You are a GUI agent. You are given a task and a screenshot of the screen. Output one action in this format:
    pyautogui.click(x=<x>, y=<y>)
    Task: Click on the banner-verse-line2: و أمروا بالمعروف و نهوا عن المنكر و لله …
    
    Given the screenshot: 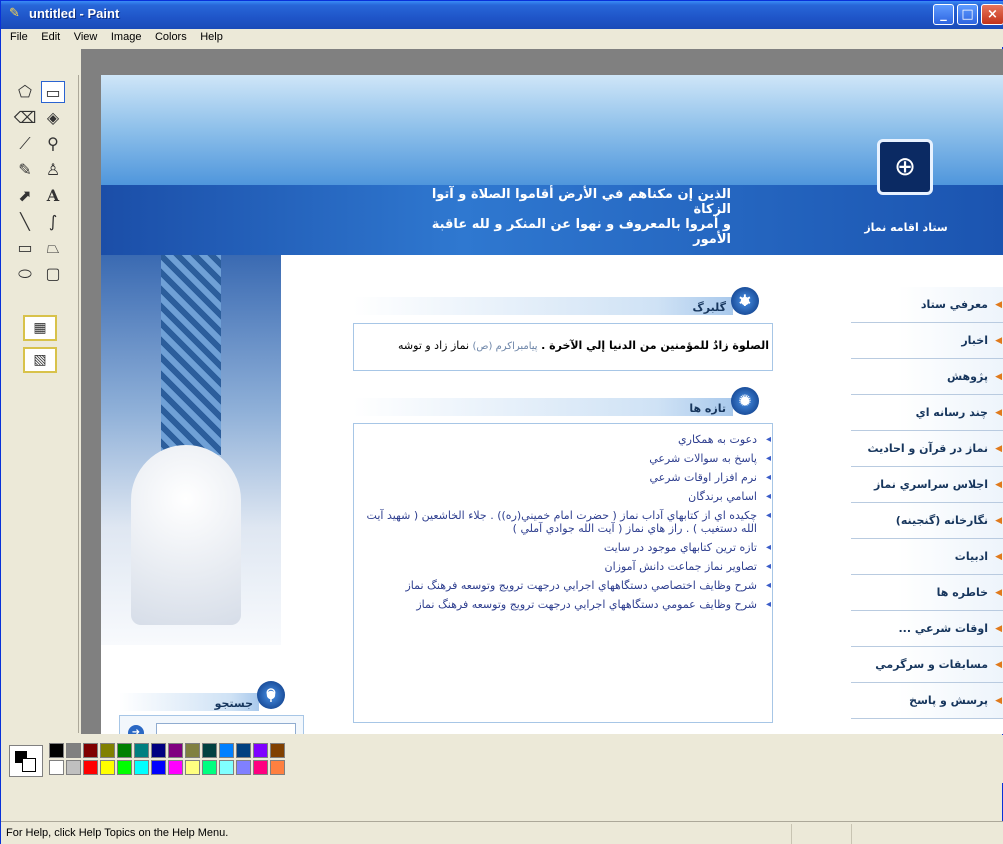 What is the action you would take?
    pyautogui.click(x=581, y=232)
    